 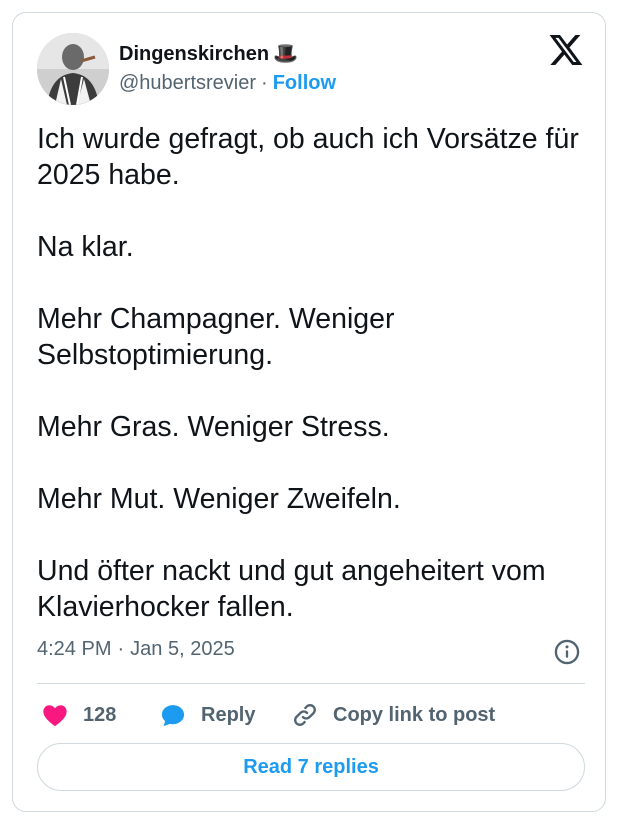 What do you see at coordinates (219, 499) in the screenshot?
I see `tweet-paragraph: Mehr Mut. Weniger Zweifeln.` at bounding box center [219, 499].